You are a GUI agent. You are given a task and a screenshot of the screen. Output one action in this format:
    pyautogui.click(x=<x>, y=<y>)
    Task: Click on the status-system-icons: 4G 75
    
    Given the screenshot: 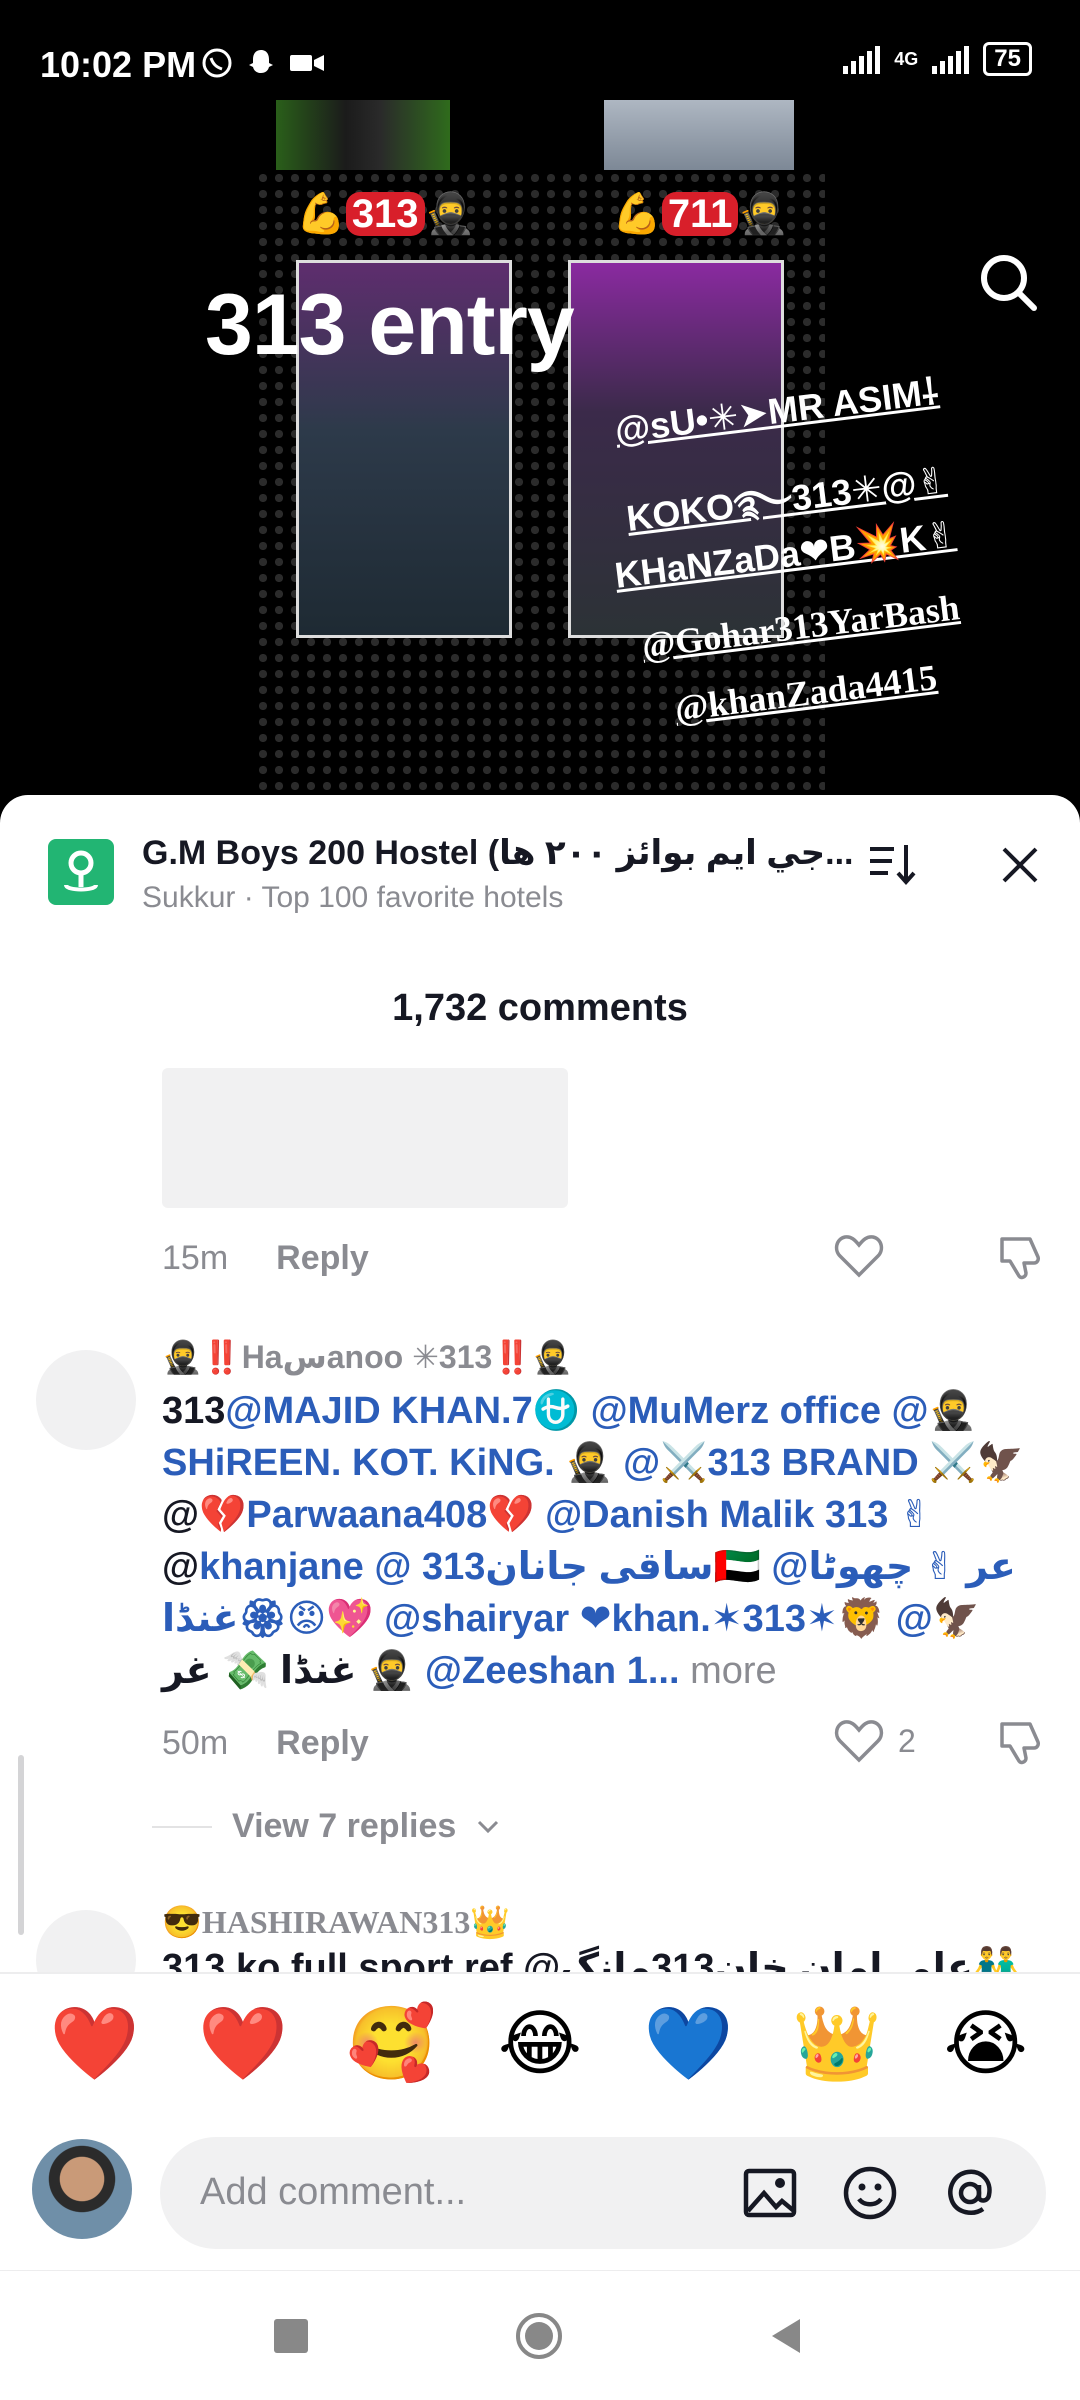 What is the action you would take?
    pyautogui.click(x=937, y=59)
    